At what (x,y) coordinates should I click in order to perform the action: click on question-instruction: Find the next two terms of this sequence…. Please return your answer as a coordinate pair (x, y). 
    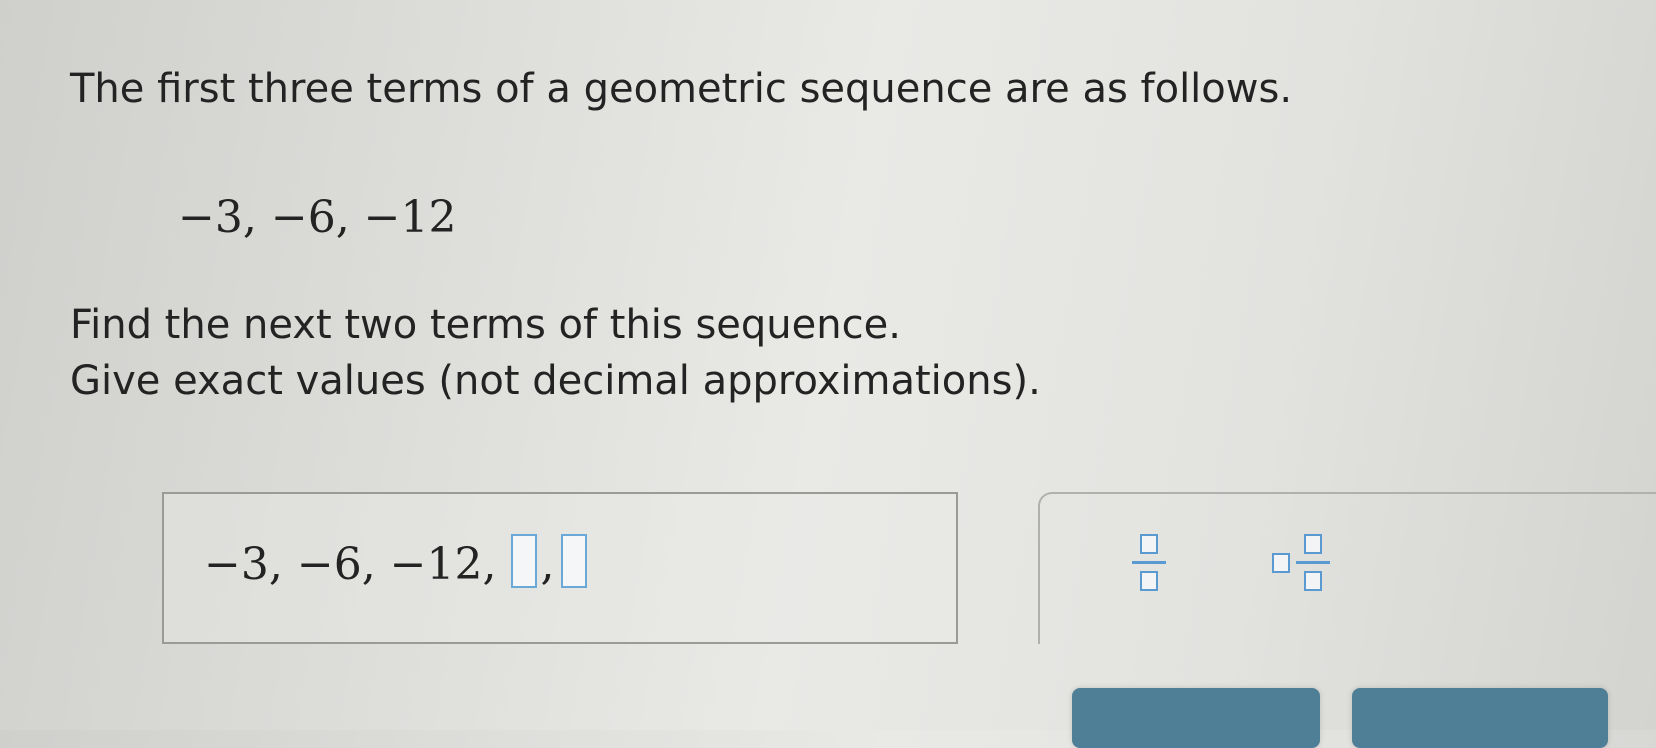
    Looking at the image, I should click on (485, 325).